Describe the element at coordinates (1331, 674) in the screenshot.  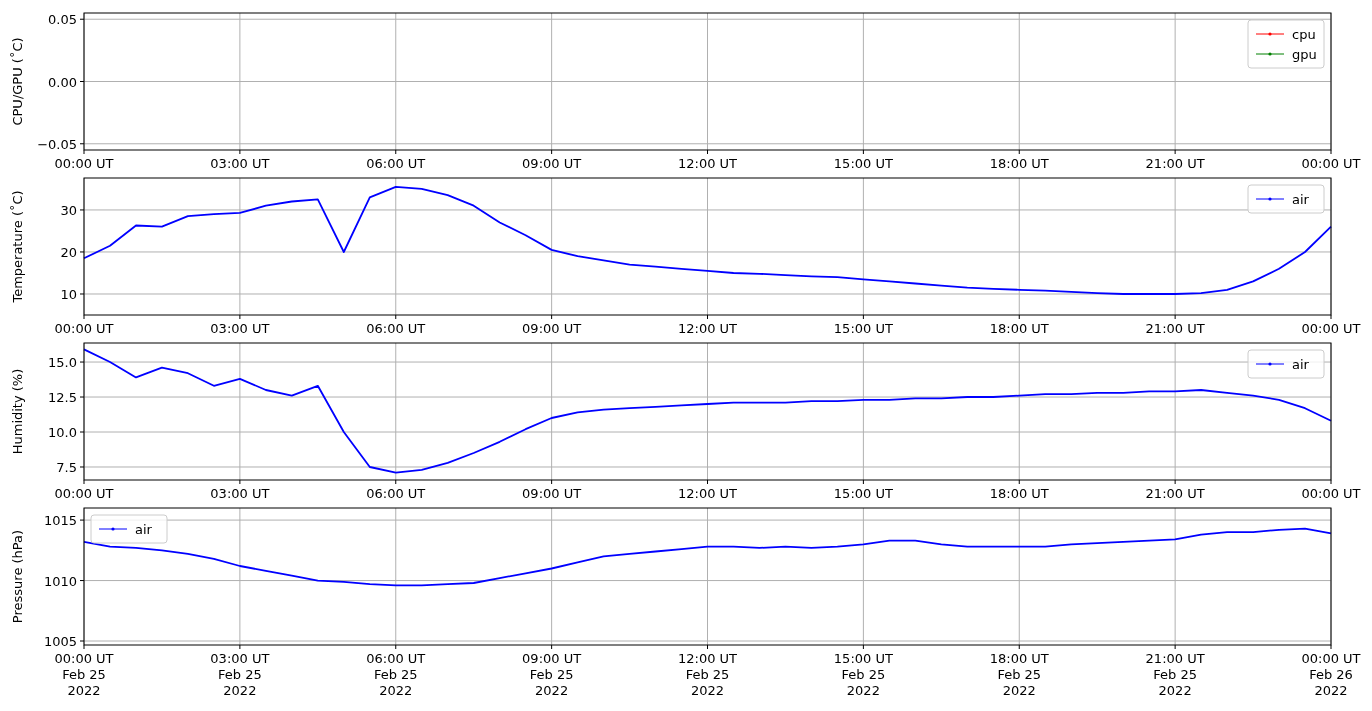
I see `axis-tick-label: 00:00 UT Feb 26 2022` at that location.